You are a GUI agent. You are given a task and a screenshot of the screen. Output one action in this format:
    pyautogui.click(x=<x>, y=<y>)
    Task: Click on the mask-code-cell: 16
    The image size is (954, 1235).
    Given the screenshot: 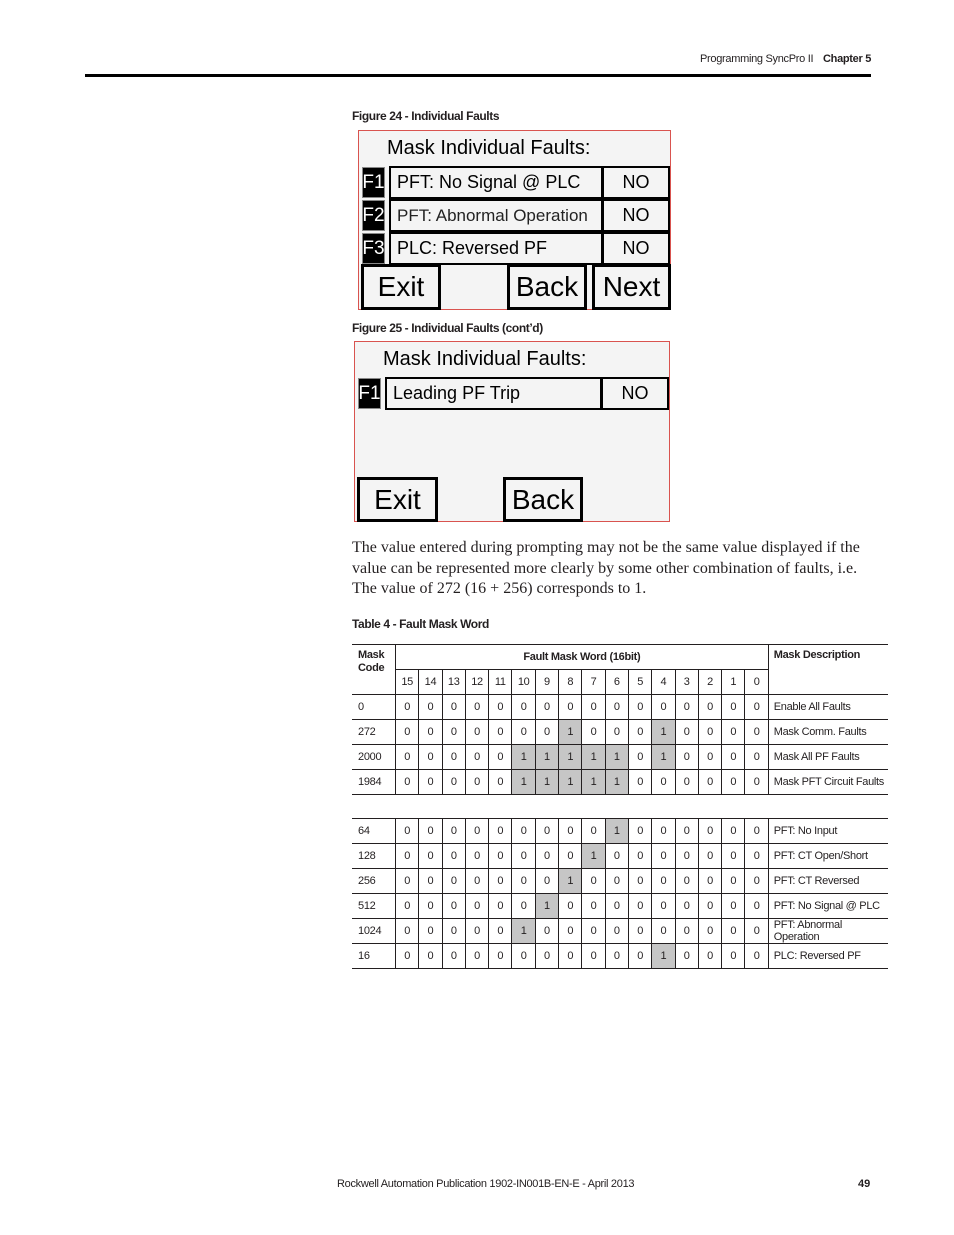 What is the action you would take?
    pyautogui.click(x=364, y=956)
    